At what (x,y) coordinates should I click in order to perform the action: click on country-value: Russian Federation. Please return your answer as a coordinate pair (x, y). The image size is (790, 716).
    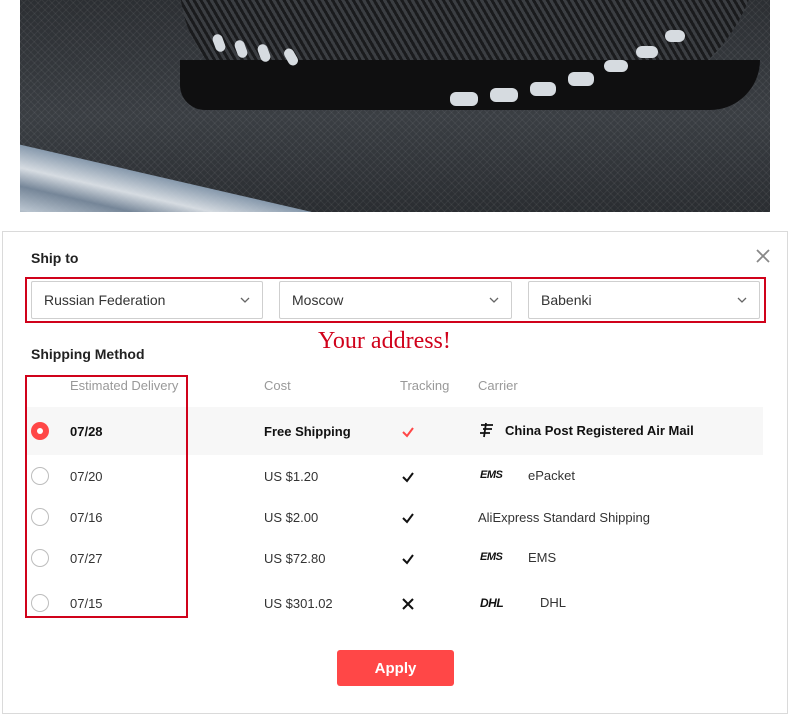
    Looking at the image, I should click on (105, 300).